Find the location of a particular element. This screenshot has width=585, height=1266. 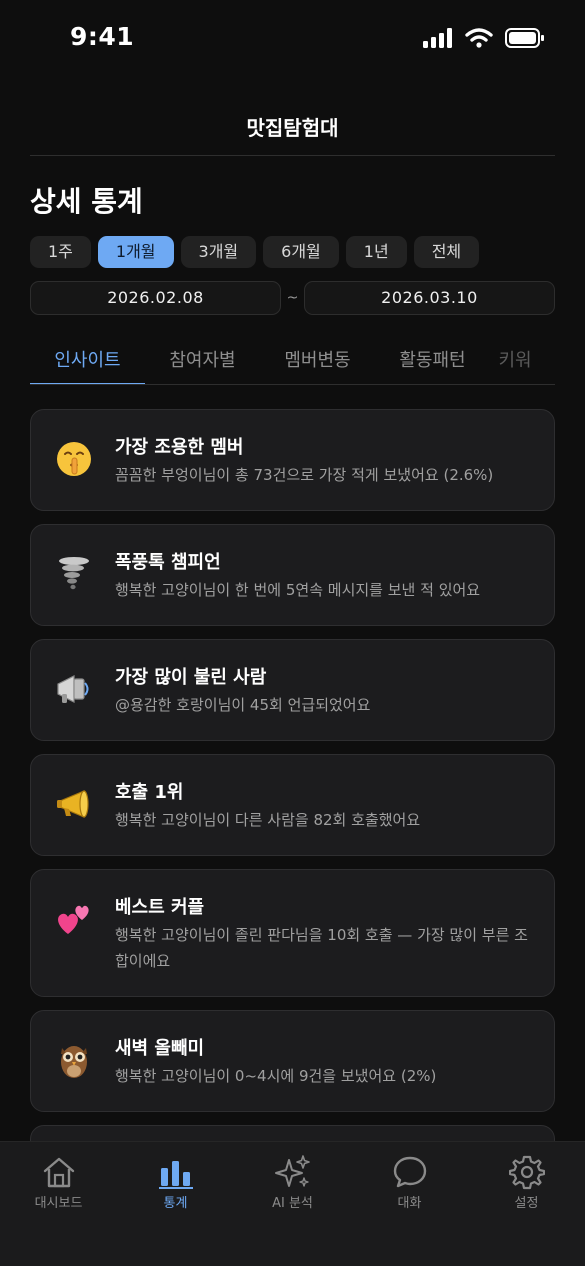

insight-card: 가장 많이 불린 사람 @용감한 호랑이님이 45회 언급되었어요 is located at coordinates (292, 690).